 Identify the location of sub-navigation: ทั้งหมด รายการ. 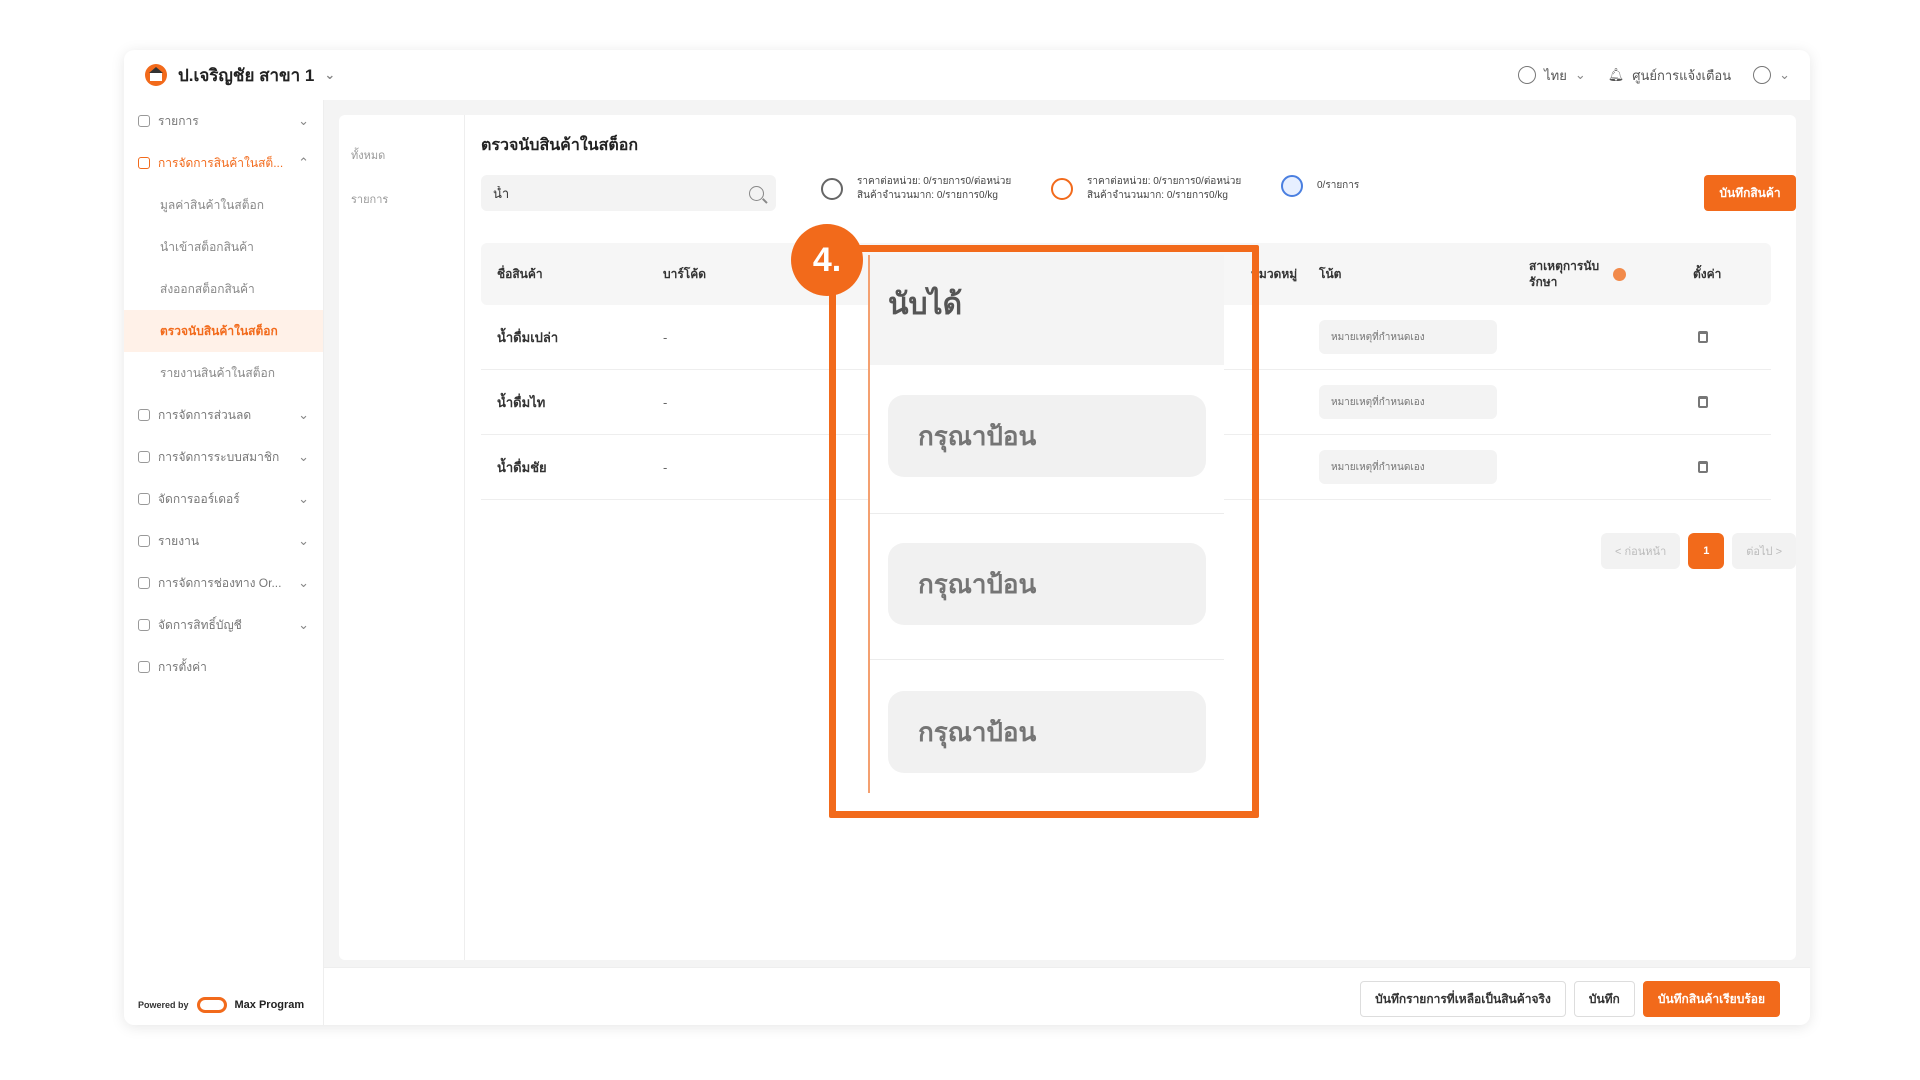
(402, 537).